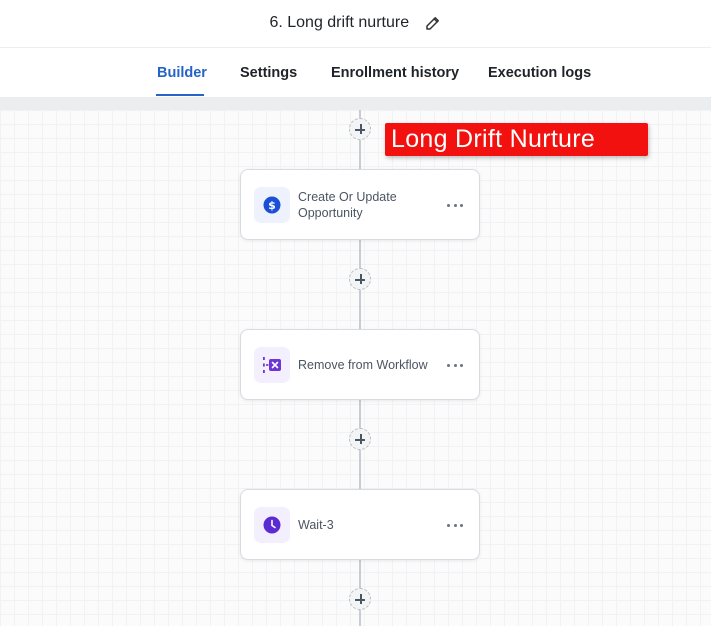 This screenshot has width=711, height=626. What do you see at coordinates (360, 524) in the screenshot?
I see `workflow-node-wait-3: Wait-3` at bounding box center [360, 524].